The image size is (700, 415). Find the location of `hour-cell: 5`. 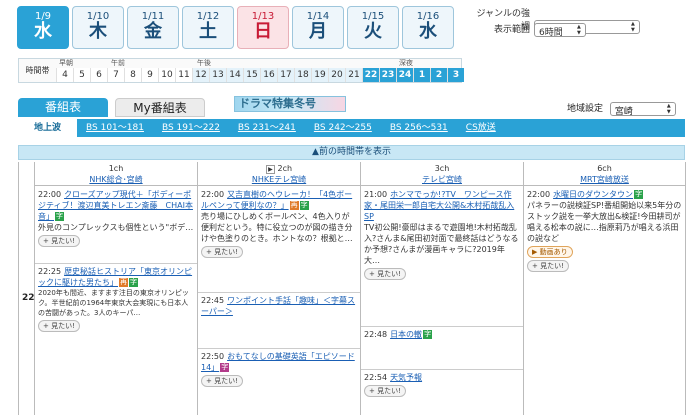

hour-cell: 5 is located at coordinates (81, 75).